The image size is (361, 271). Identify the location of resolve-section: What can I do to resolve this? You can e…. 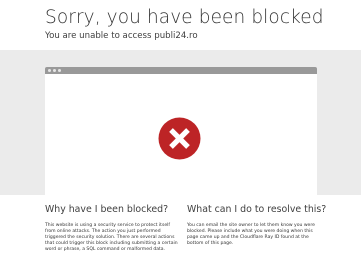
(257, 225).